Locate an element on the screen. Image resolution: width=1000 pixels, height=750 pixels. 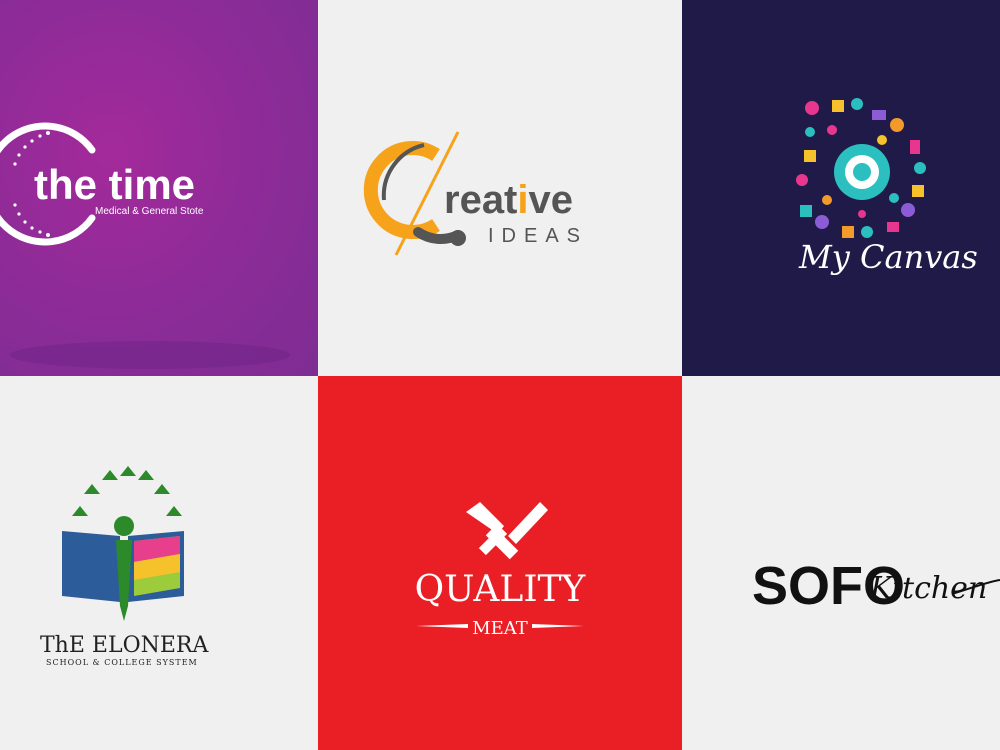
leaf-arc is located at coordinates (127, 491).